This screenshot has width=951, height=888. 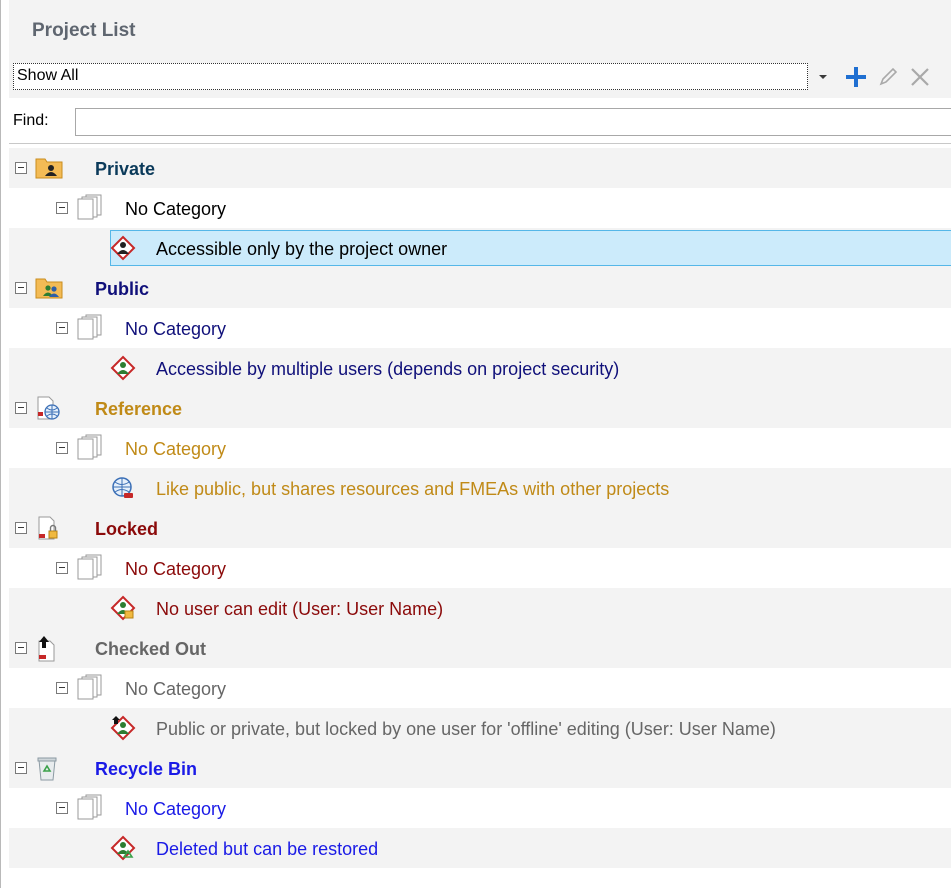 I want to click on project-description: Accessible only by the project owner, so click(x=302, y=249).